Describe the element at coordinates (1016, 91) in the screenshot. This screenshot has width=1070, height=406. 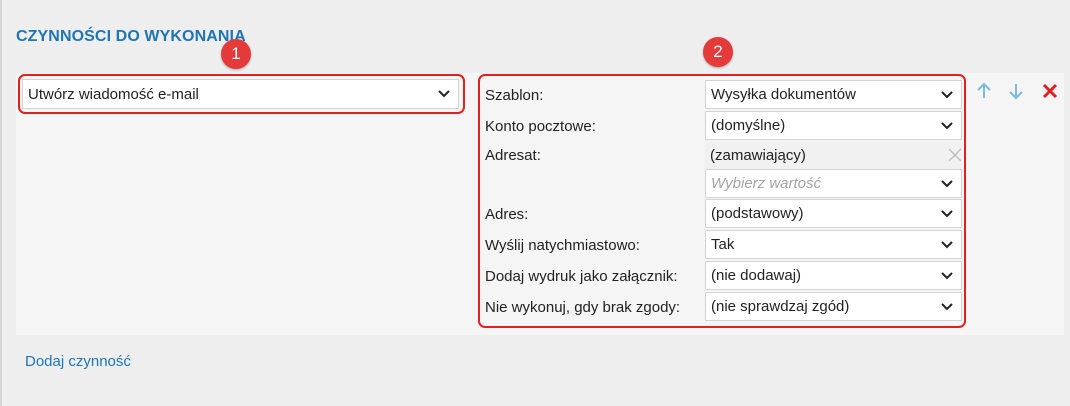
I see `arrow-down-icon` at that location.